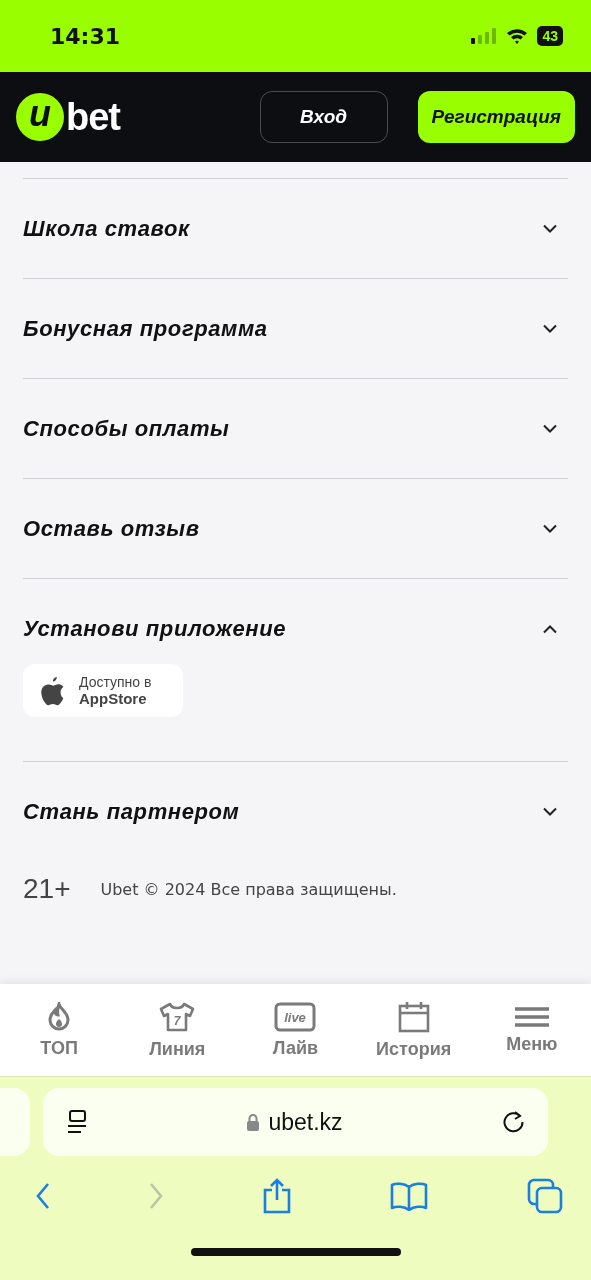  Describe the element at coordinates (414, 1049) in the screenshot. I see `tab-label: История` at that location.